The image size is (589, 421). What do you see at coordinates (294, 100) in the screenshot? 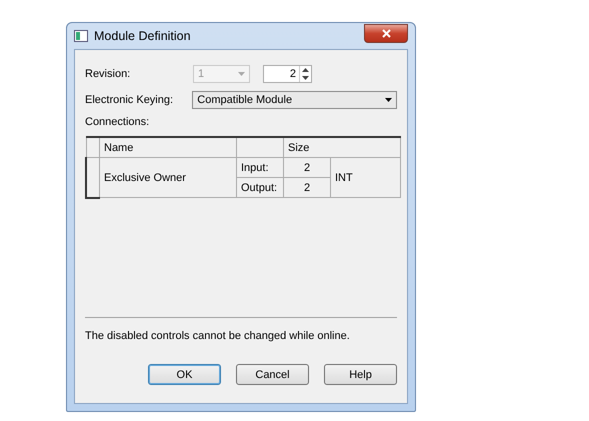
I see `keying-dropdown: Compatible Module` at bounding box center [294, 100].